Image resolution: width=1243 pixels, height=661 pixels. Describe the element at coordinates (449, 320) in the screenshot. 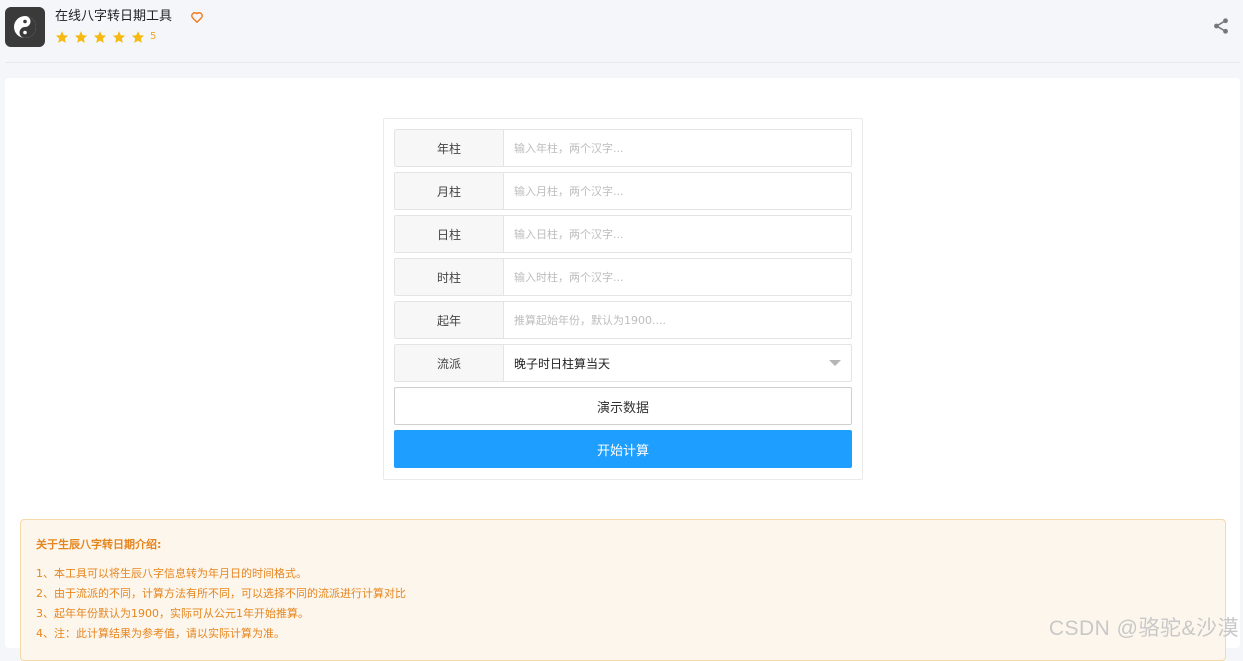

I see `start-year-label: 起年` at that location.